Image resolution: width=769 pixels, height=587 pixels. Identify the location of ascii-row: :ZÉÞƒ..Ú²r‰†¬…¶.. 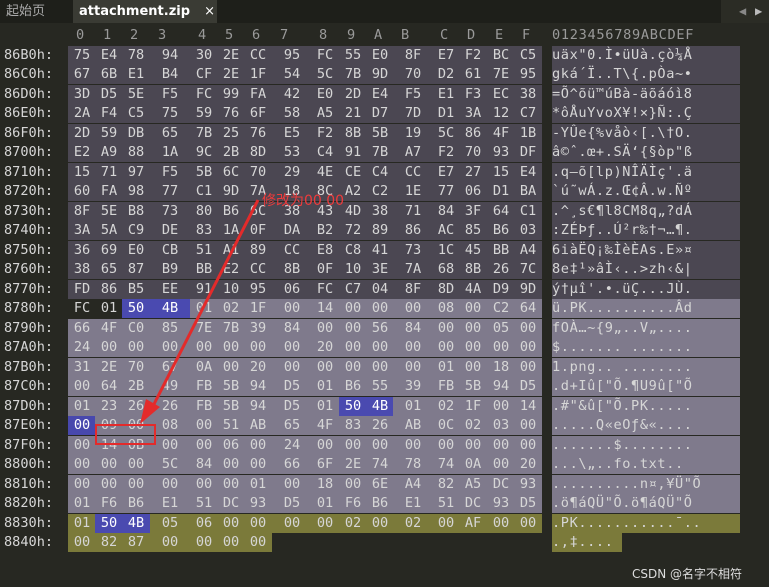
(646, 231).